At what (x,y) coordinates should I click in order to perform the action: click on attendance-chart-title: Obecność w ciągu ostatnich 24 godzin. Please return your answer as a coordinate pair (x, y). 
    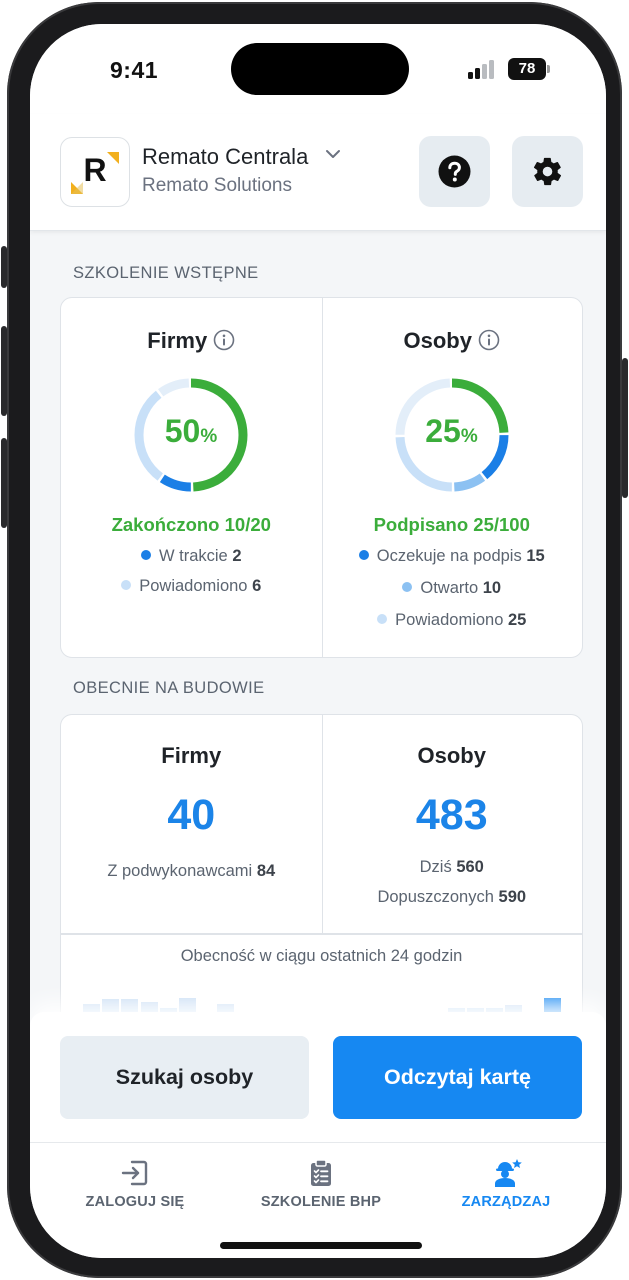
    Looking at the image, I should click on (321, 956).